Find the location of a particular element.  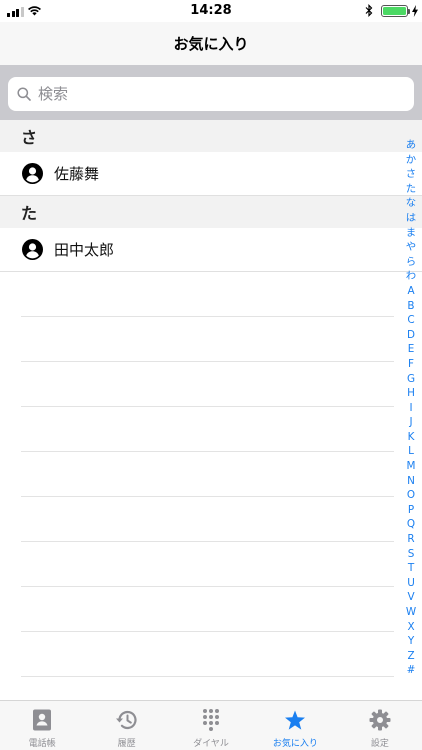

list-item: 佐藤舞 is located at coordinates (211, 174).